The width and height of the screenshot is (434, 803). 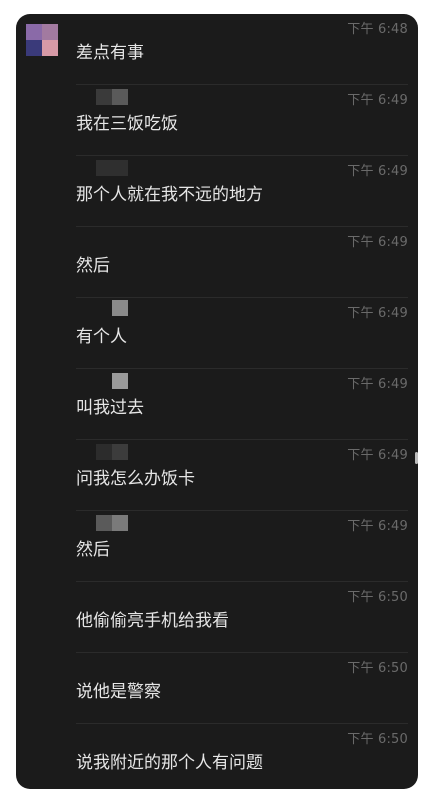 What do you see at coordinates (242, 617) in the screenshot?
I see `message-item: 下午 6:50 他偷偷亮手机给我看` at bounding box center [242, 617].